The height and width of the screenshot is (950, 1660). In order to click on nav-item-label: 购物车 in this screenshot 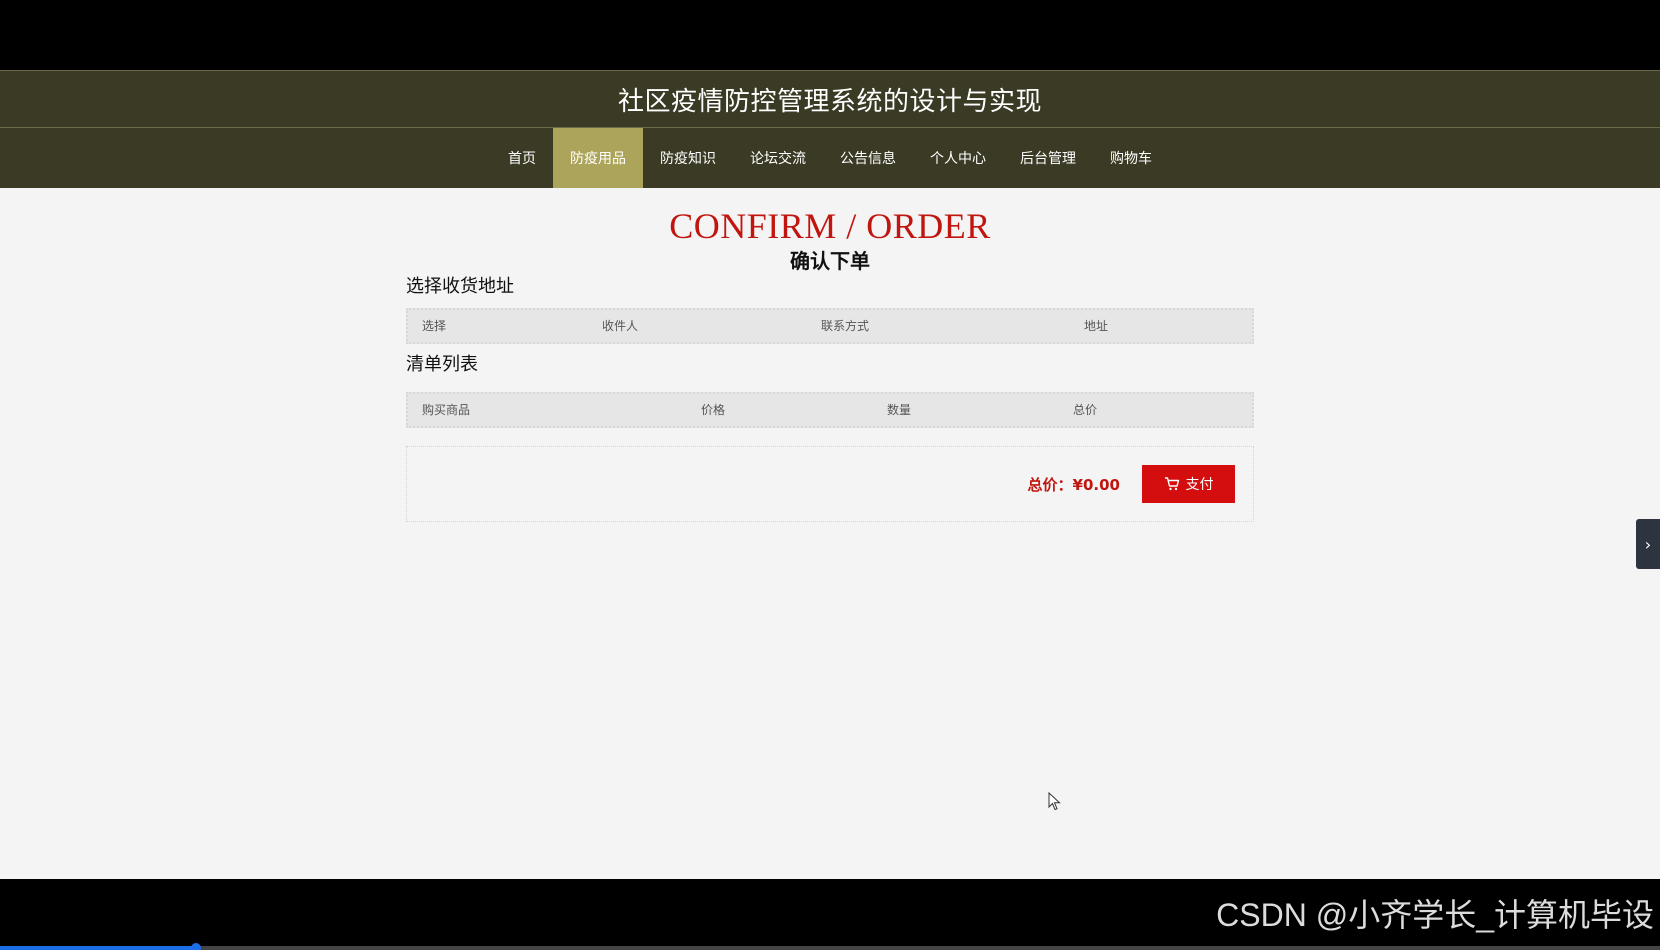, I will do `click(1131, 159)`.